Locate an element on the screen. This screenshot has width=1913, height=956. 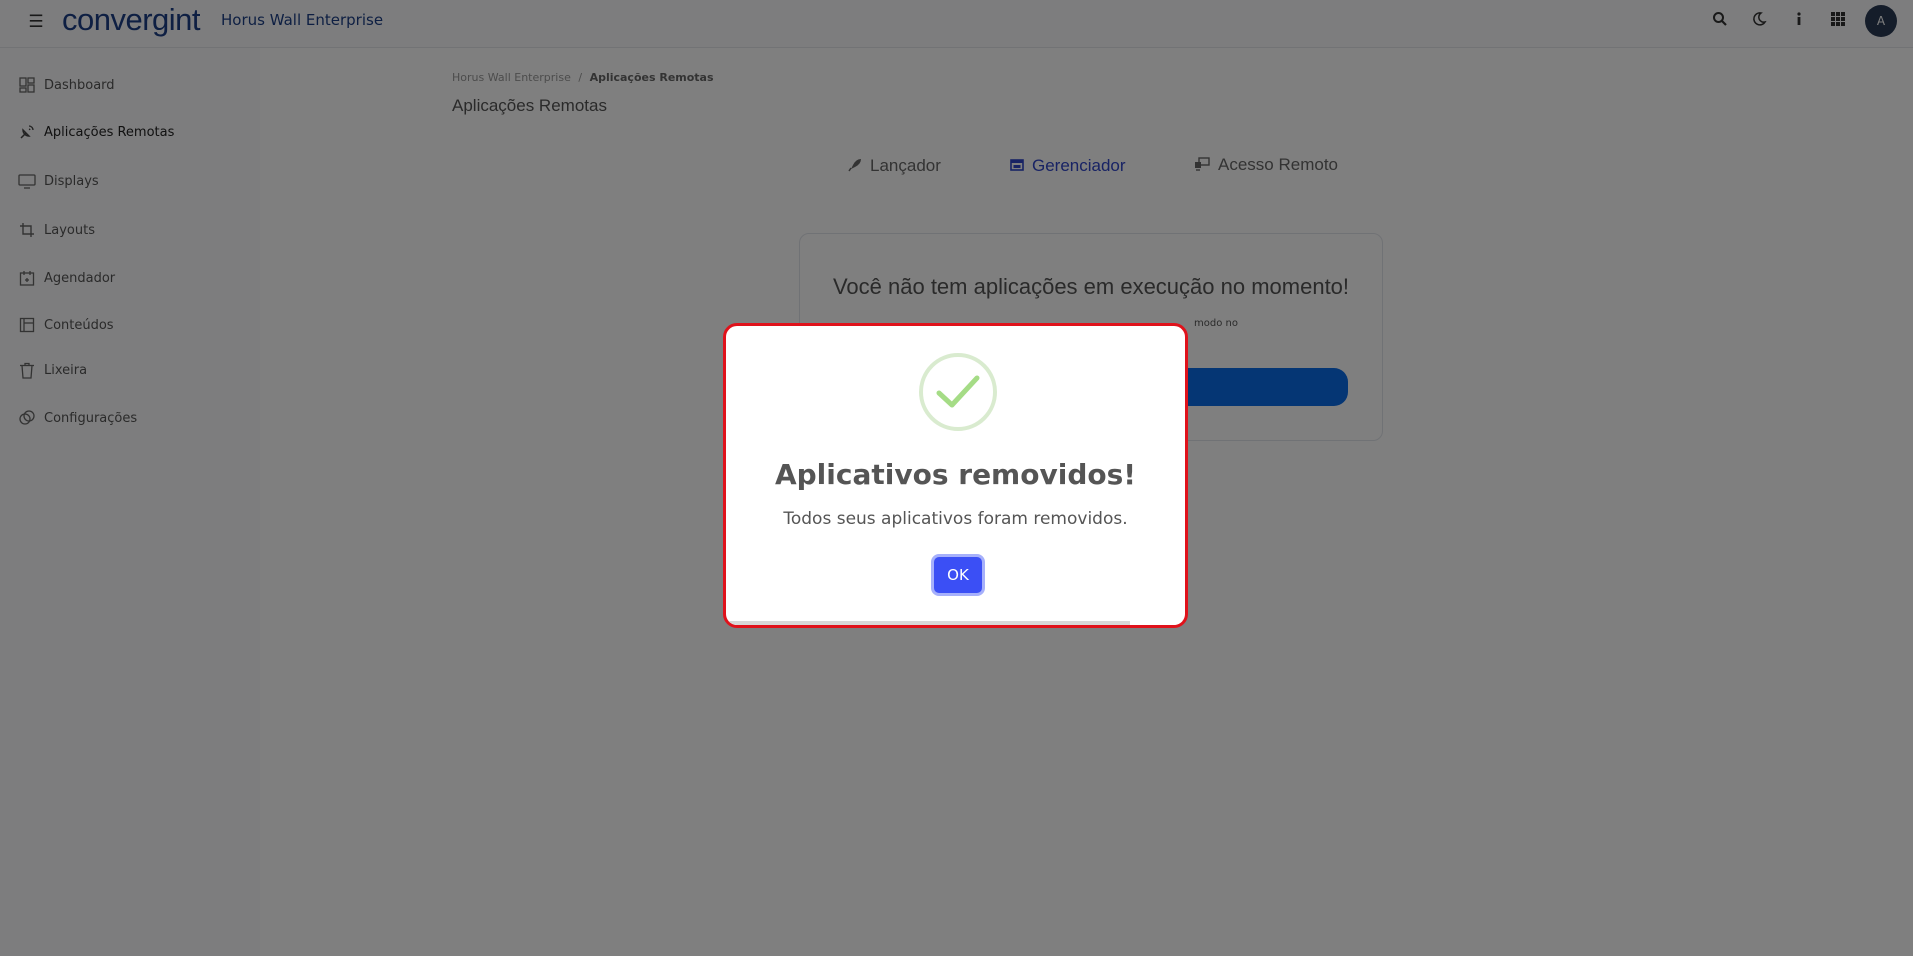
check-icon is located at coordinates (958, 391).